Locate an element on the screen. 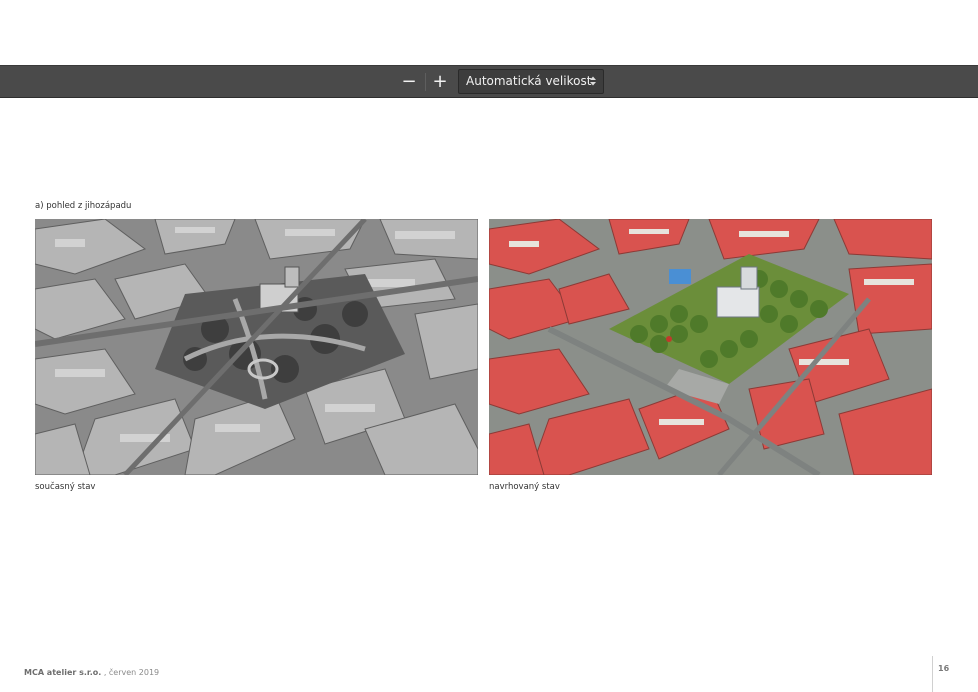 This screenshot has height=692, width=978. zoom-select: Automatická velikost is located at coordinates (531, 81).